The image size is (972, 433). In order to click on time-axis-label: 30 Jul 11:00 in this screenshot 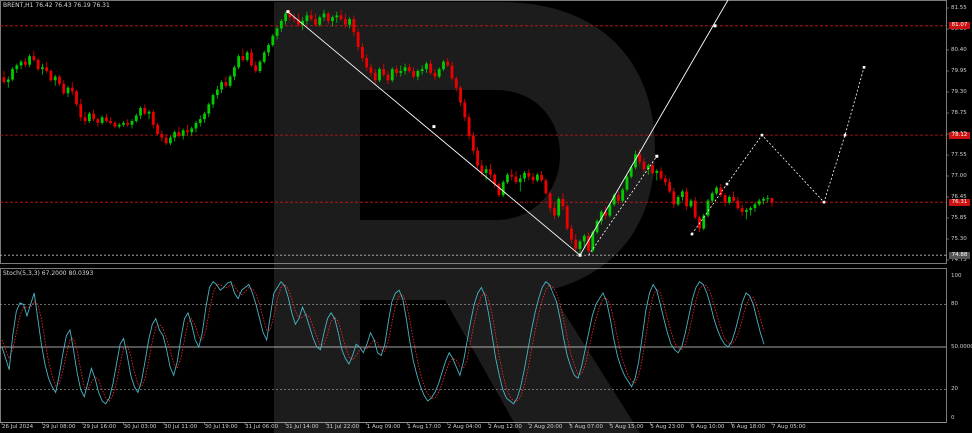, I will do `click(181, 427)`.